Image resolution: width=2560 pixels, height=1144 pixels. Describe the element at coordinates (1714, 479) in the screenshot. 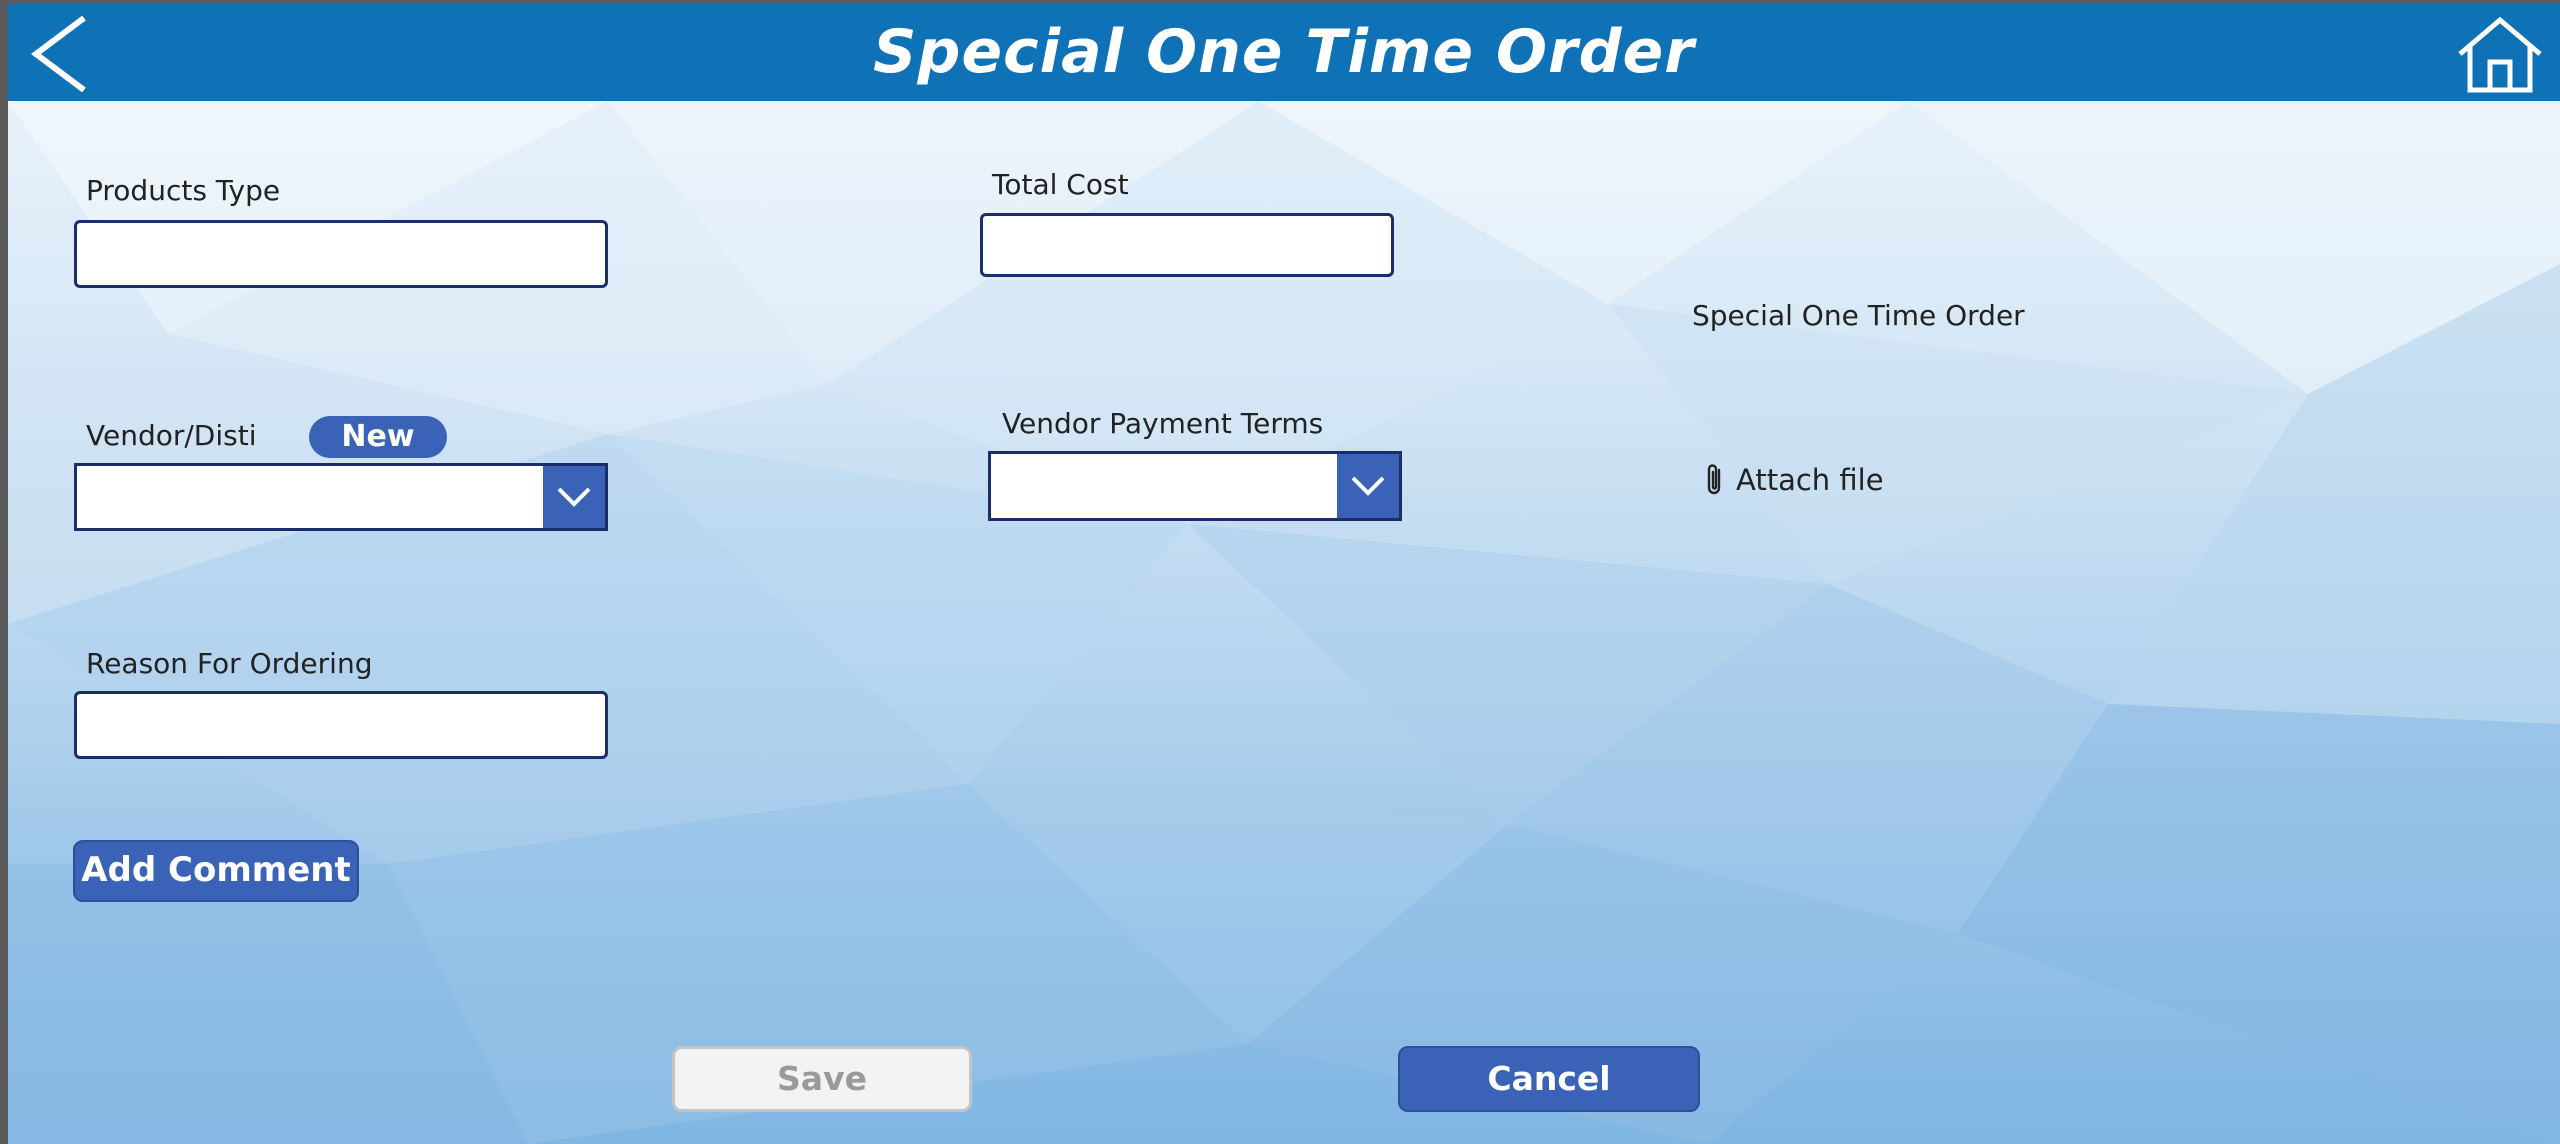

I see `paperclip-icon` at that location.